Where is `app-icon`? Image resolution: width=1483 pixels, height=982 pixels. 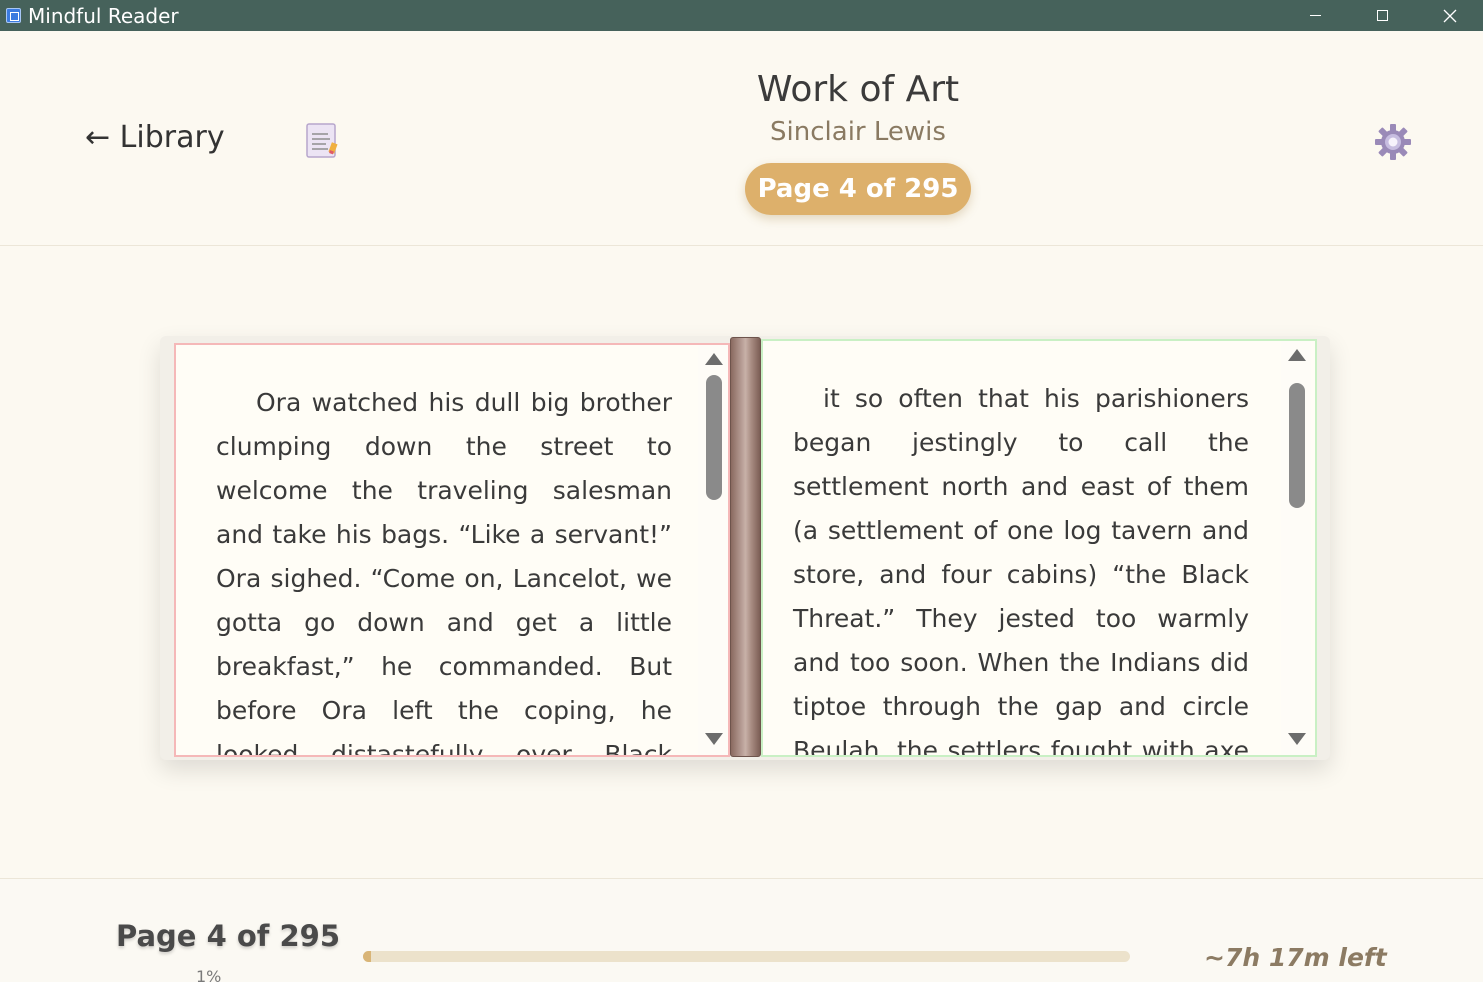 app-icon is located at coordinates (13, 15).